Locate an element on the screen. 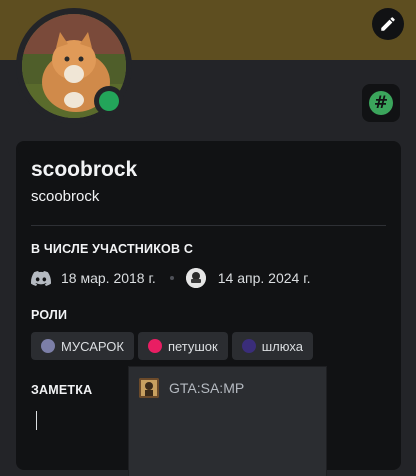 The height and width of the screenshot is (476, 416). activity-label: GTA:SA:MP is located at coordinates (207, 388).